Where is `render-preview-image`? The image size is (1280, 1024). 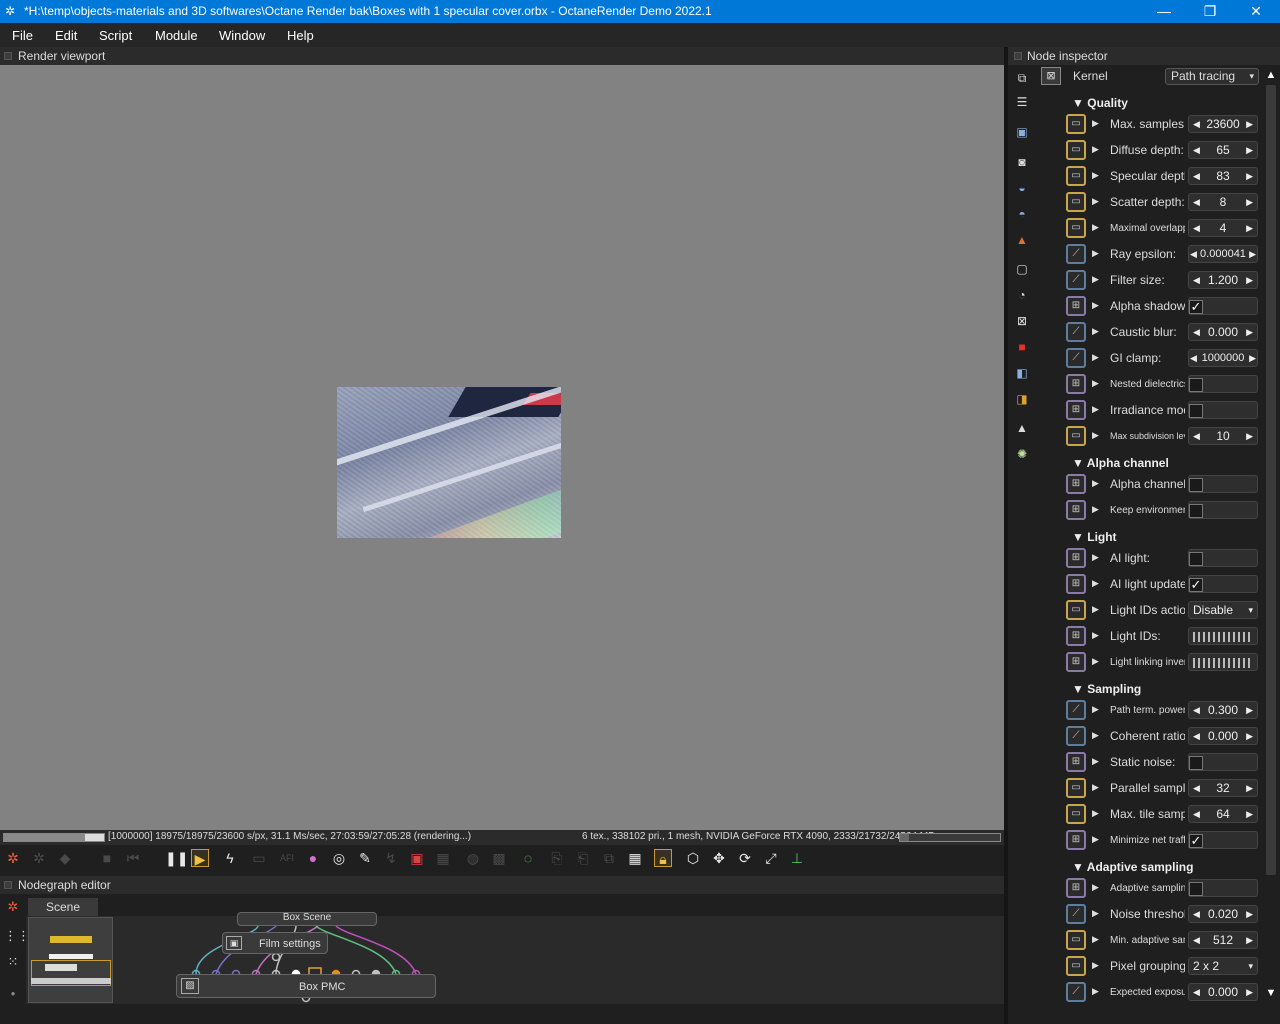
render-preview-image is located at coordinates (449, 462).